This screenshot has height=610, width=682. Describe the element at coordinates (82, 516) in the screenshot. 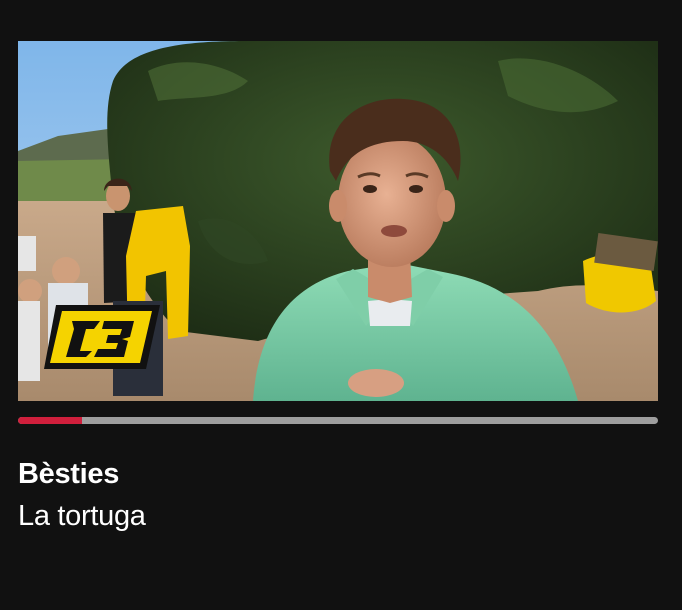

I see `episode-title: La tortuga` at that location.